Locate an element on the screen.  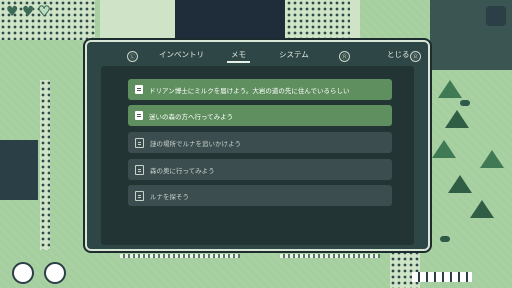
memo-text: 迷いの森の方へ行ってみよう is located at coordinates (191, 116).